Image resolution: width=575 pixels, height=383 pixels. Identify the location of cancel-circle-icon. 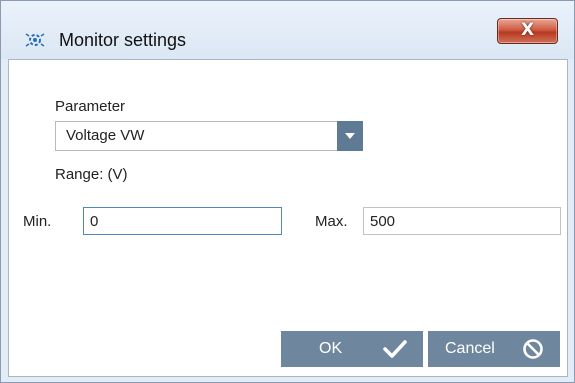
(533, 349).